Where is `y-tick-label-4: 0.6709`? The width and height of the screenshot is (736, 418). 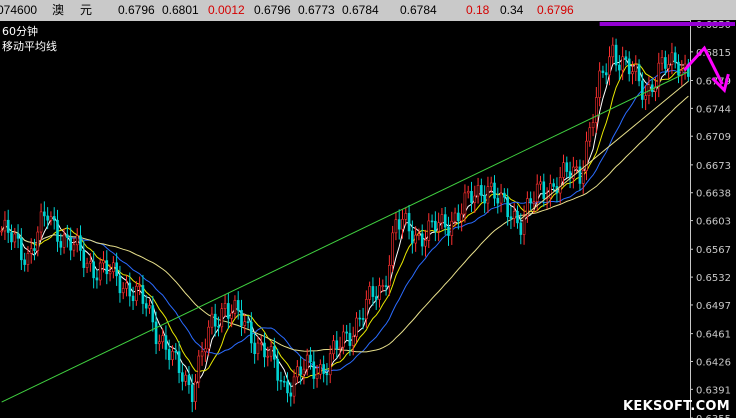
y-tick-label-4: 0.6709 is located at coordinates (713, 137).